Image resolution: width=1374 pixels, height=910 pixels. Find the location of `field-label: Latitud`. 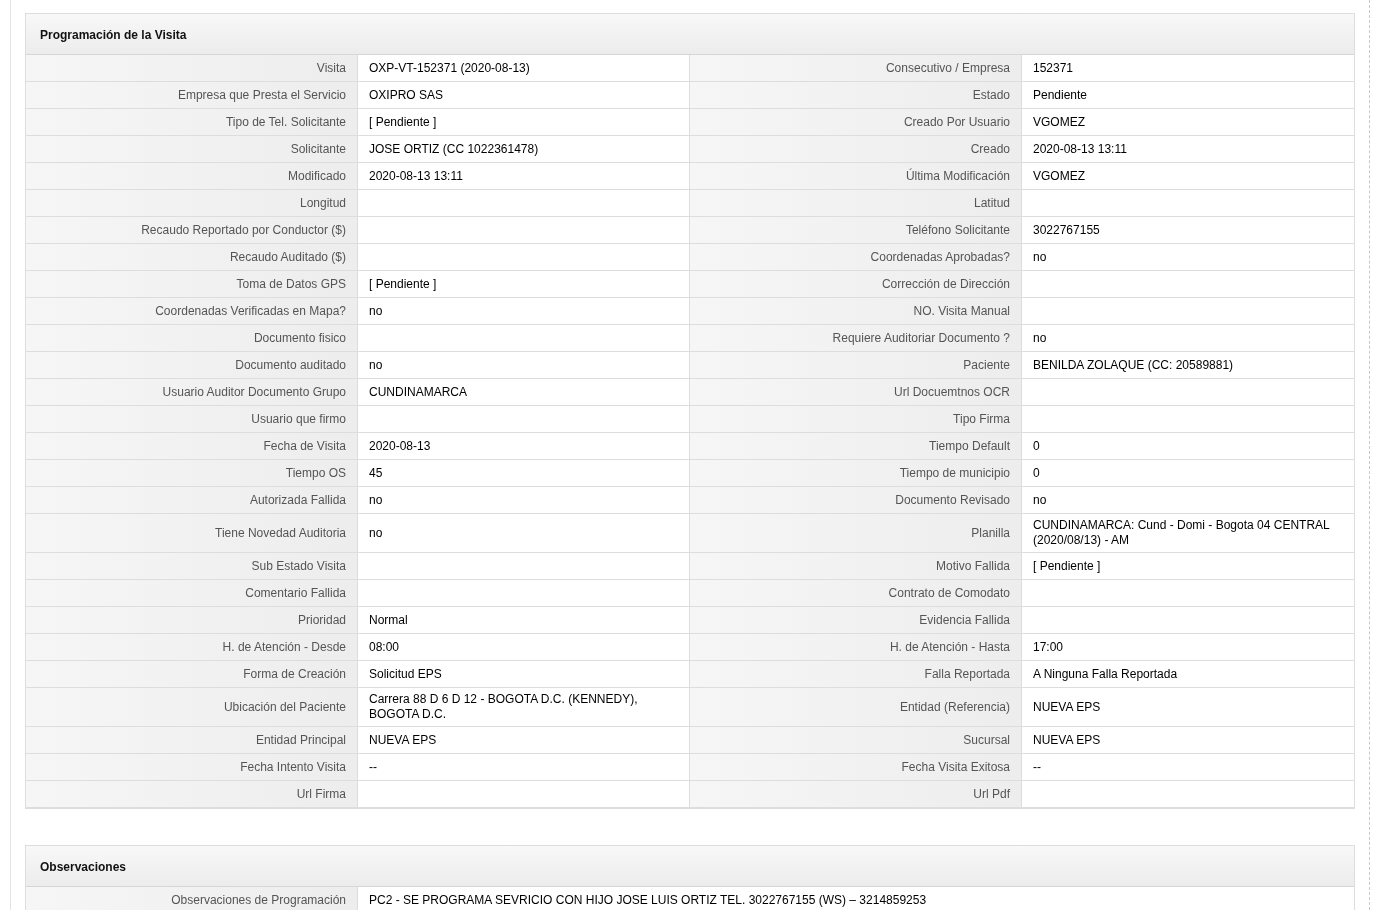

field-label: Latitud is located at coordinates (991, 203).